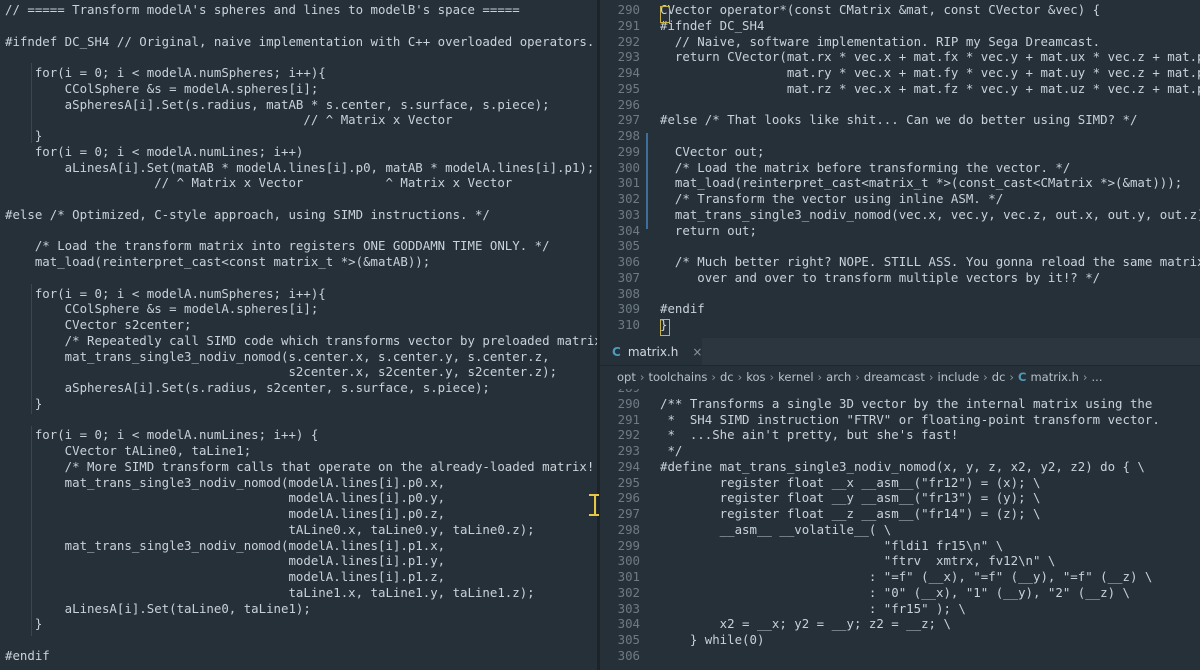 This screenshot has width=1200, height=670. I want to click on line-number: 299, so click(628, 151).